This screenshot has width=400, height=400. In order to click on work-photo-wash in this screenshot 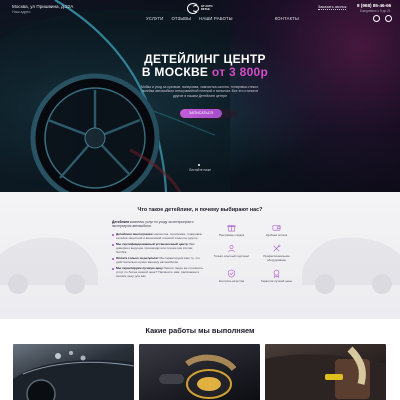, I will do `click(73, 372)`.